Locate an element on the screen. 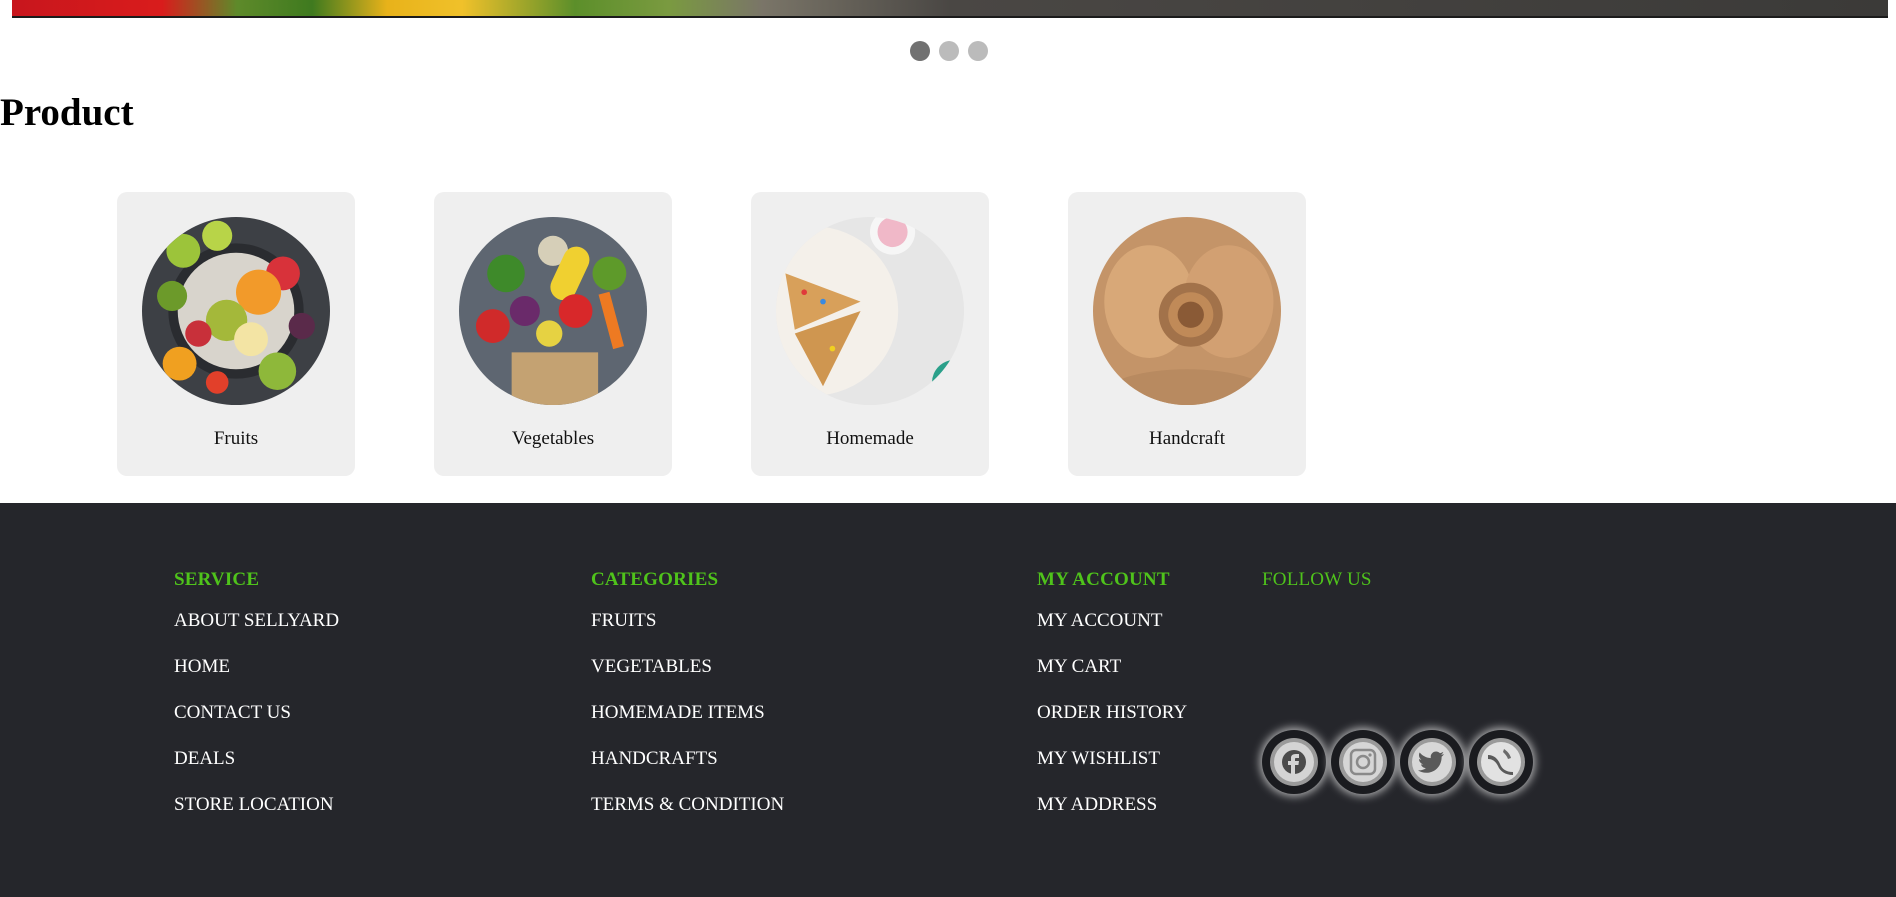  product-card-homemade: Homemade is located at coordinates (870, 334).